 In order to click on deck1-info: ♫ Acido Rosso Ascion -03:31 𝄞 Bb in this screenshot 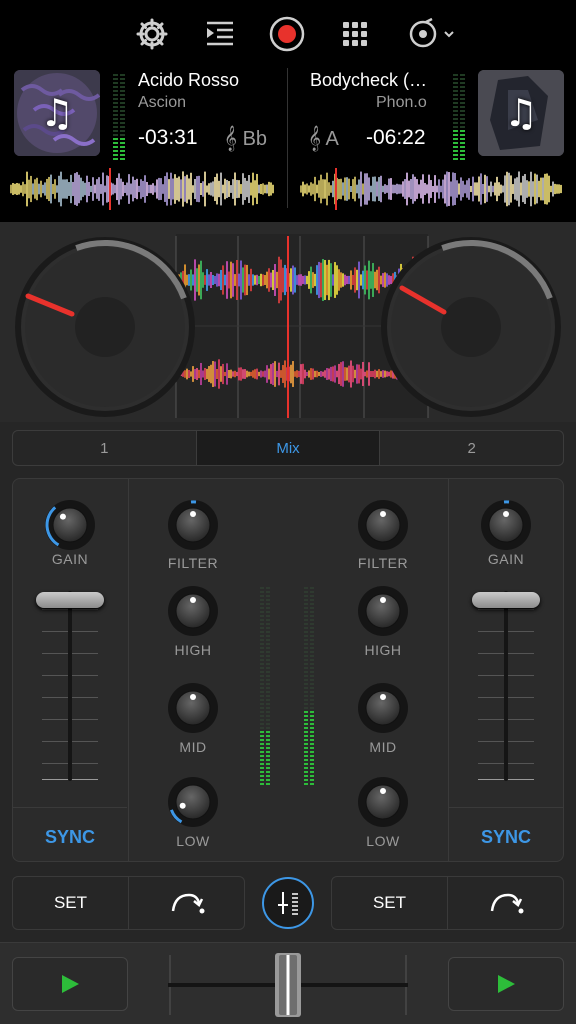, I will do `click(144, 142)`.